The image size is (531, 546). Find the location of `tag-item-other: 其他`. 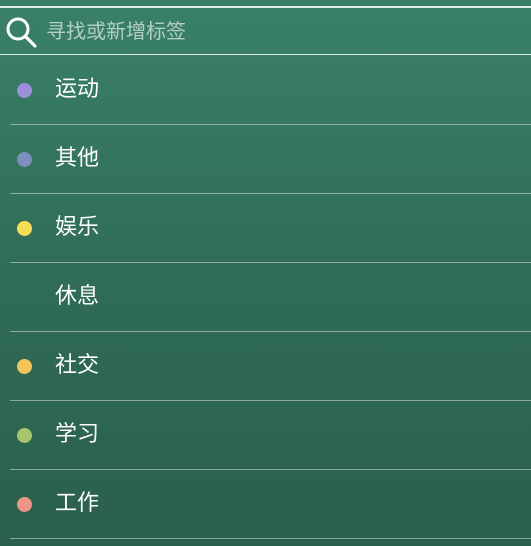

tag-item-other: 其他 is located at coordinates (265, 159).